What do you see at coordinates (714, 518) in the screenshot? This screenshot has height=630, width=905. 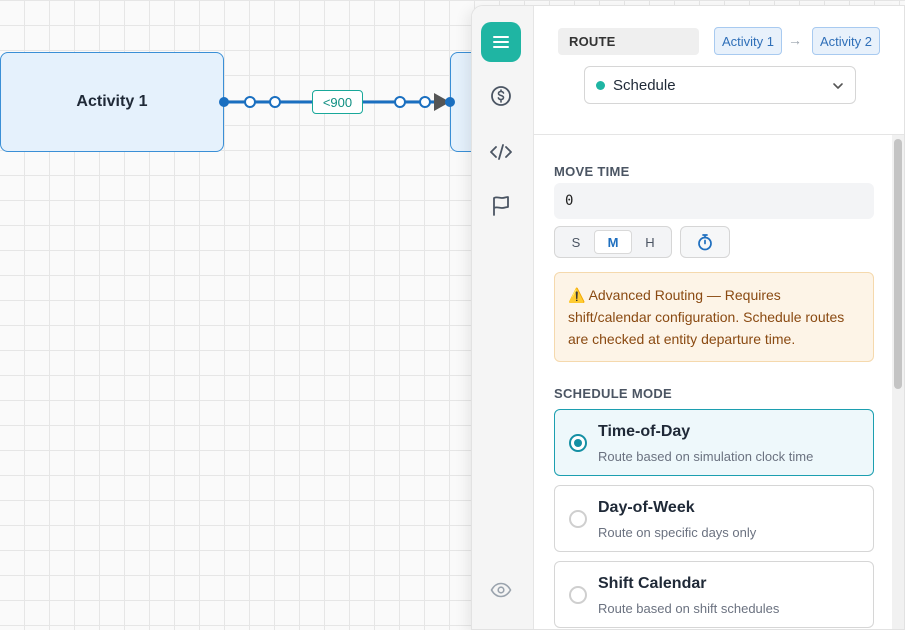 I see `schedule-mode-option: Day-of-Week Route on specific days only` at bounding box center [714, 518].